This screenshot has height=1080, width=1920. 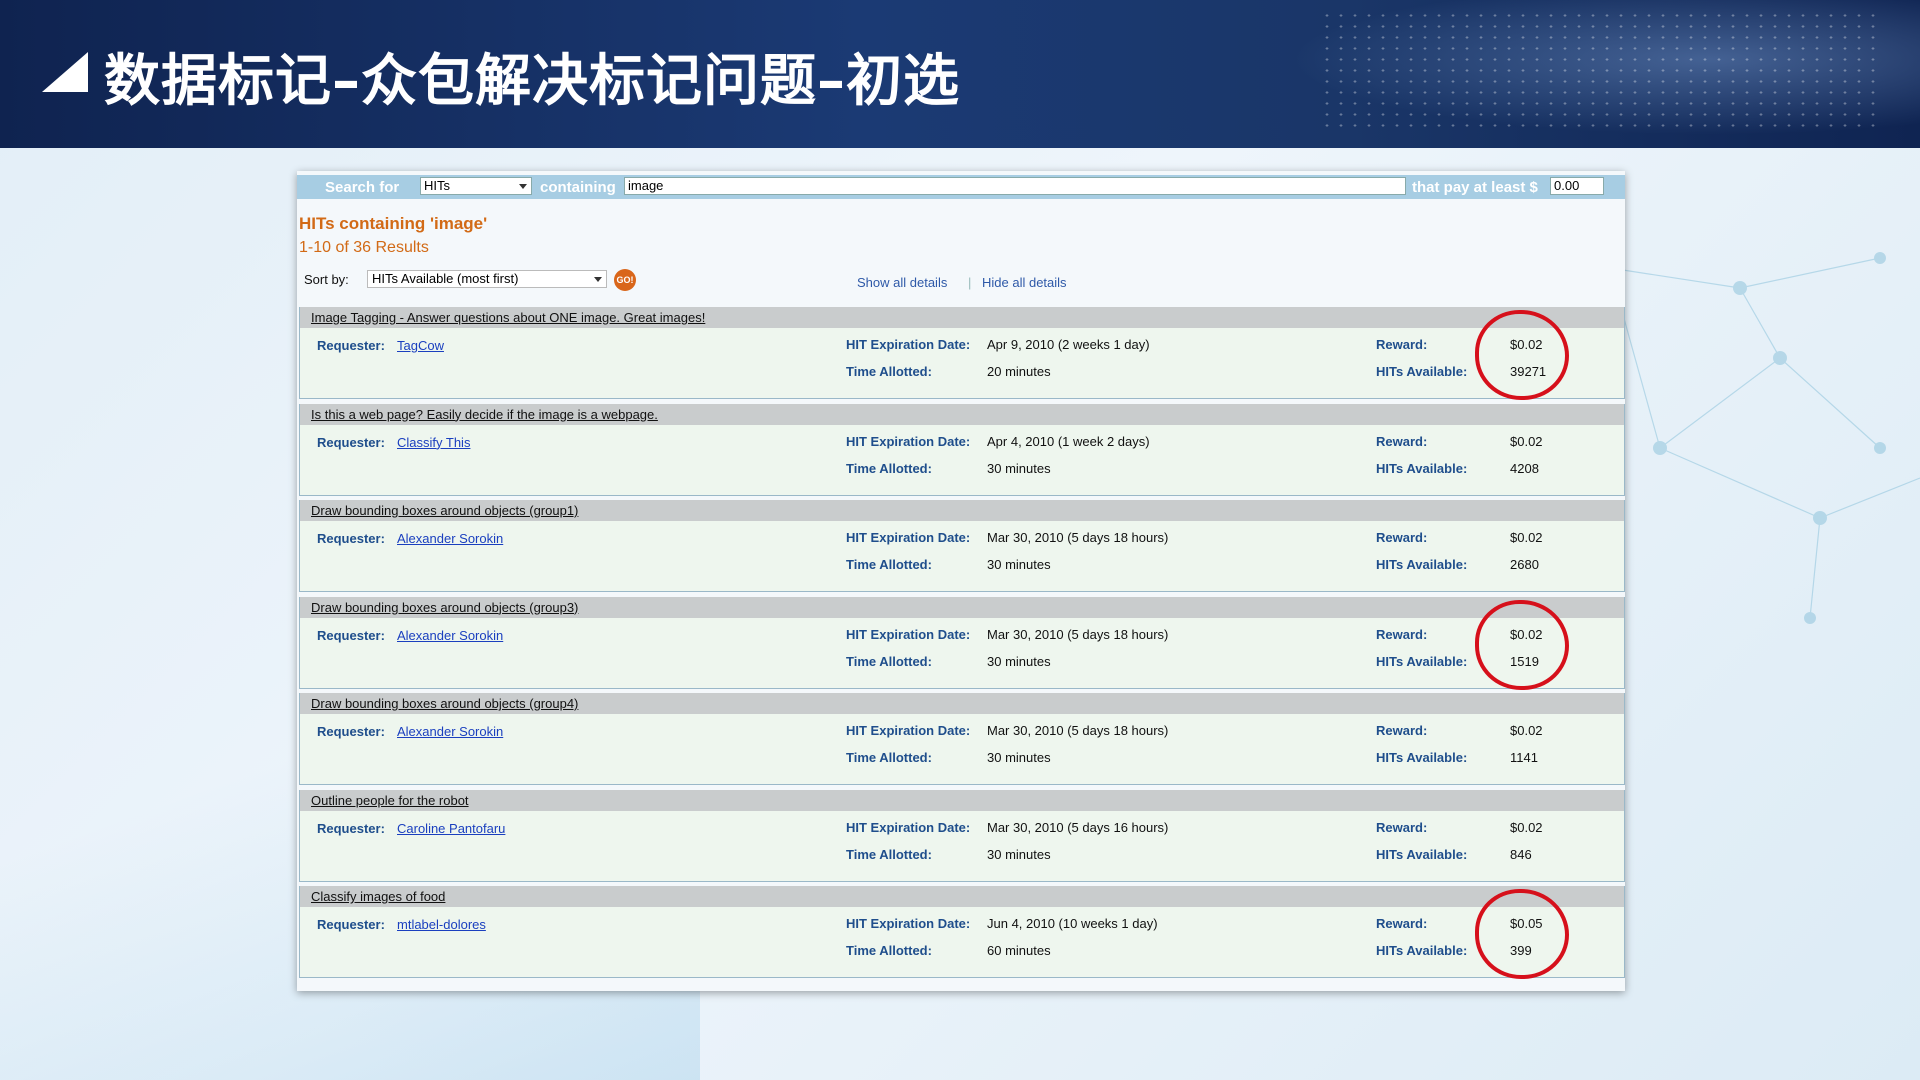 What do you see at coordinates (1072, 923) in the screenshot?
I see `expiration-value: Jun 4, 2010 (10 weeks 1 day)` at bounding box center [1072, 923].